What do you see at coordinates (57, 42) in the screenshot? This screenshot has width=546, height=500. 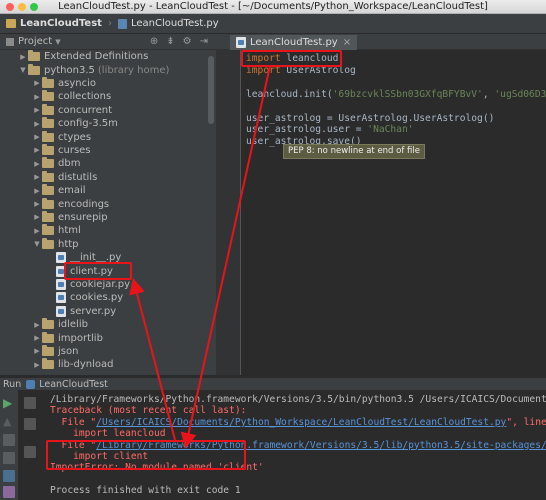 I see `chevron-down-icon: ▼` at bounding box center [57, 42].